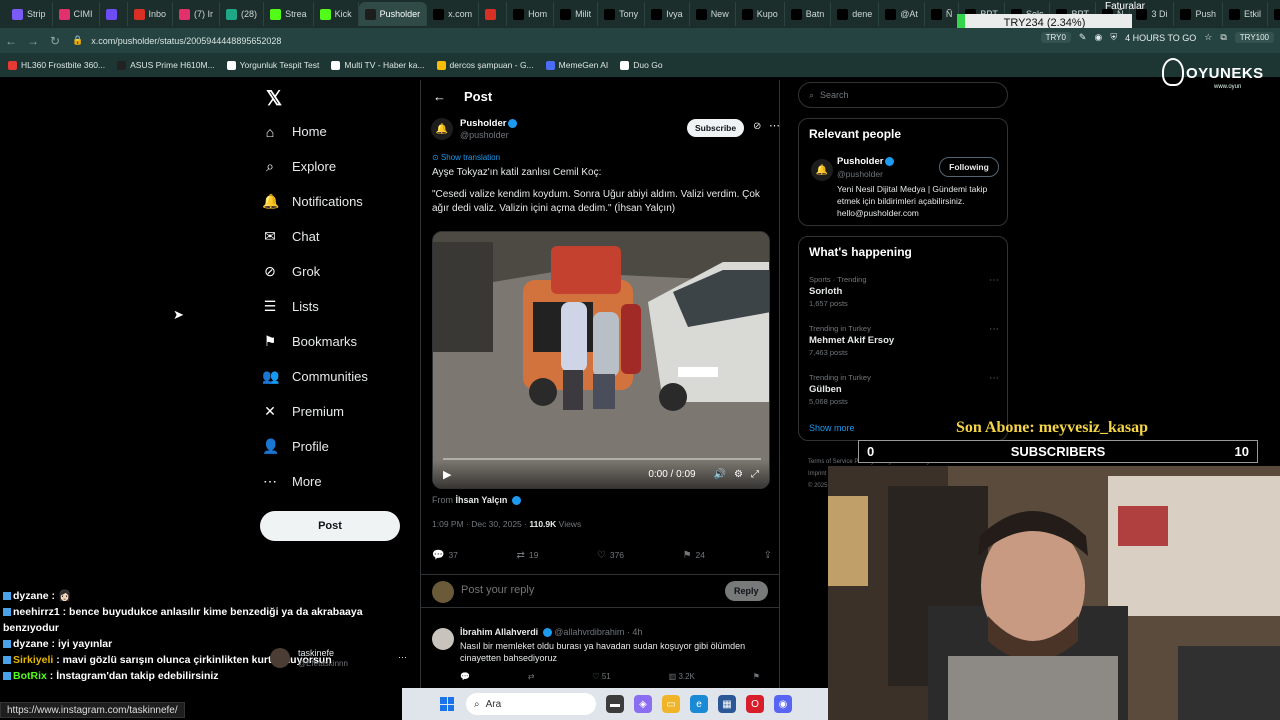 This screenshot has width=1280, height=720. What do you see at coordinates (315, 271) in the screenshot?
I see `nav-item-grok: ⊘ Grok` at bounding box center [315, 271].